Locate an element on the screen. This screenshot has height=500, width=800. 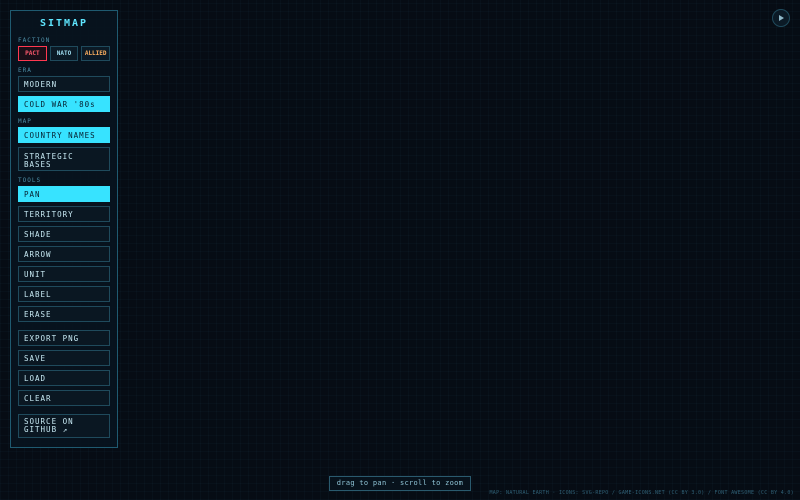
play-icon is located at coordinates (781, 18).